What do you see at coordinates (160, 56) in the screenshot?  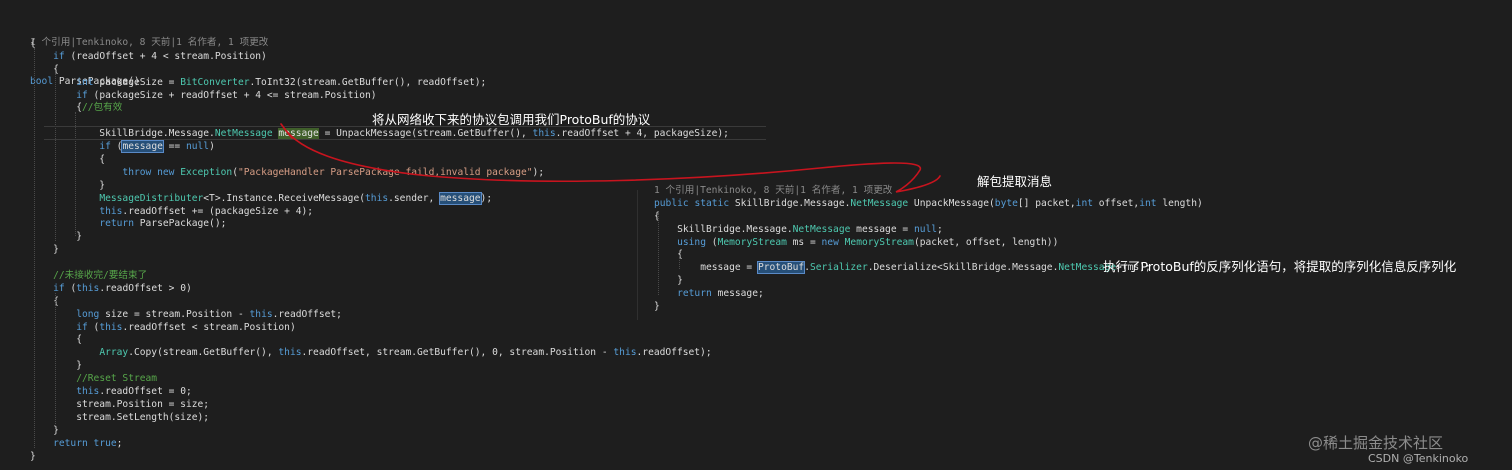 I see `code-line: if (readOffset + 4 < stream.Position)` at bounding box center [160, 56].